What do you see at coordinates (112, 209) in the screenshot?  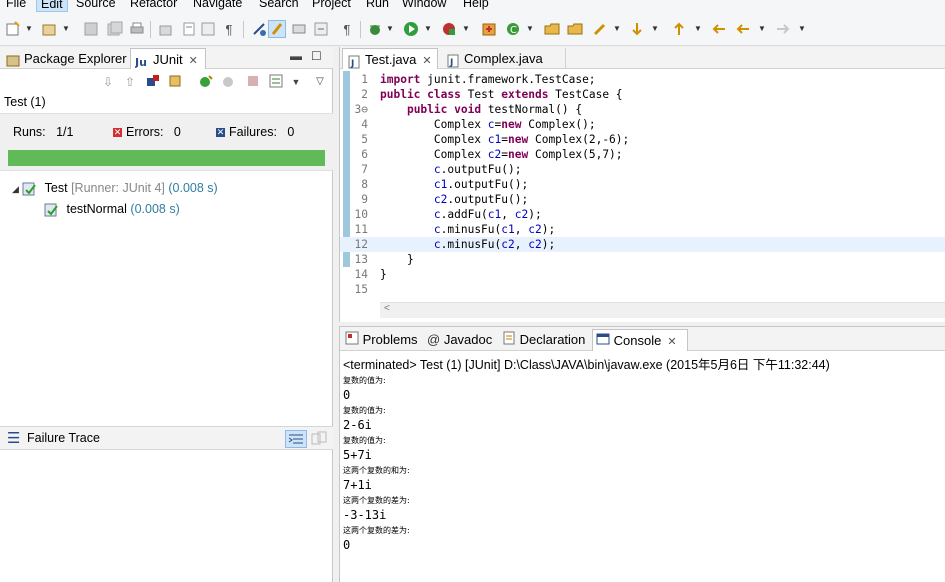 I see `tree-row-test-method: testNormal (0.008 s)` at bounding box center [112, 209].